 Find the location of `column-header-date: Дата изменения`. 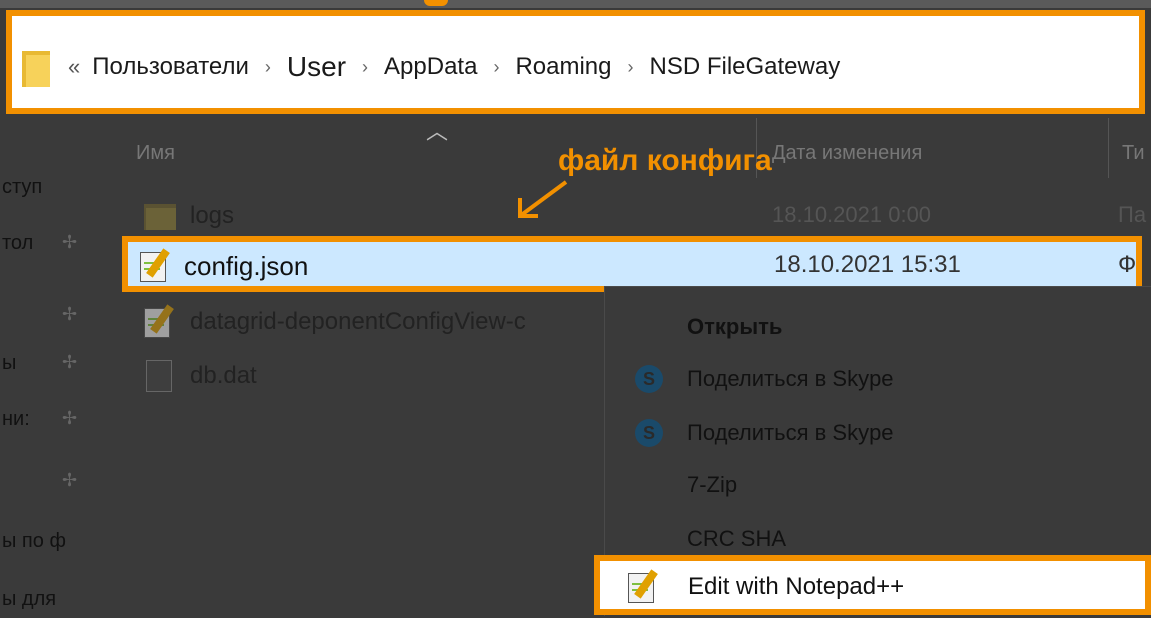

column-header-date: Дата изменения is located at coordinates (847, 153).